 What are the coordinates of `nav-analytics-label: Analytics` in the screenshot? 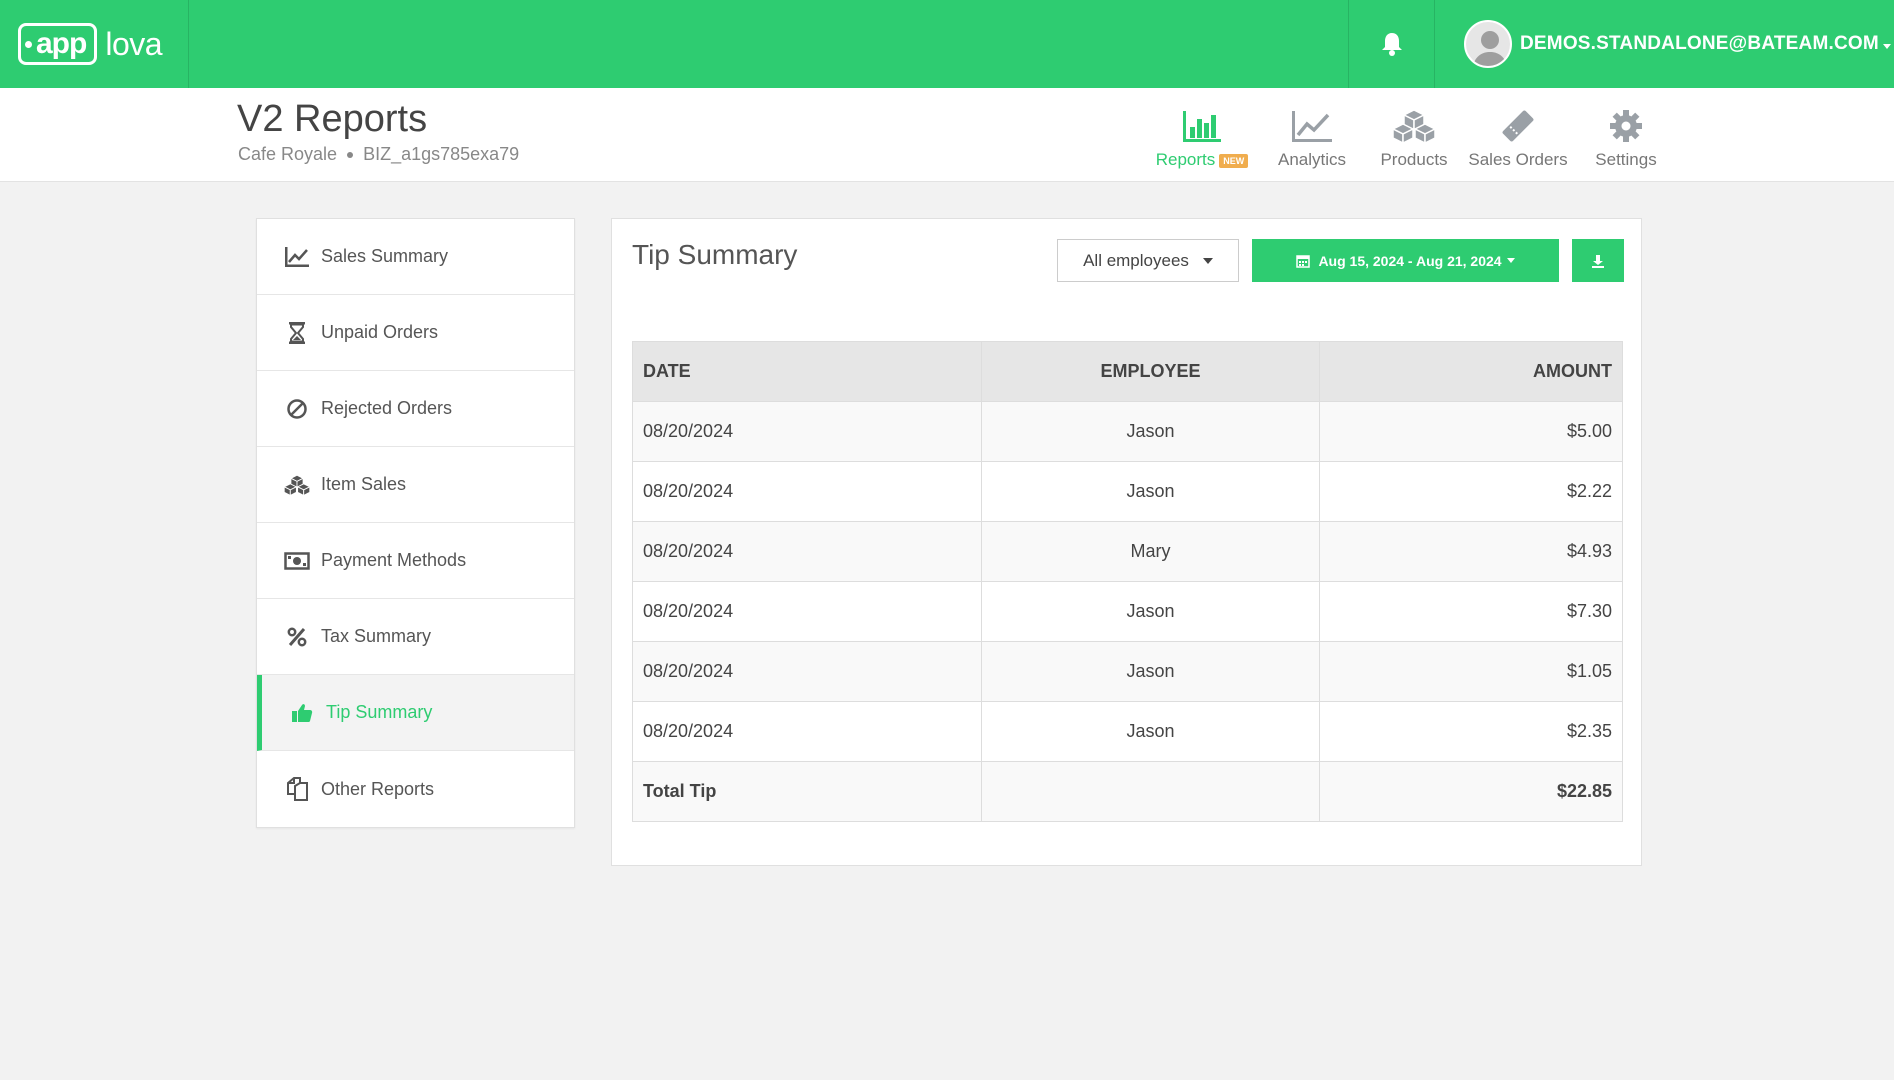 It's located at (1312, 159).